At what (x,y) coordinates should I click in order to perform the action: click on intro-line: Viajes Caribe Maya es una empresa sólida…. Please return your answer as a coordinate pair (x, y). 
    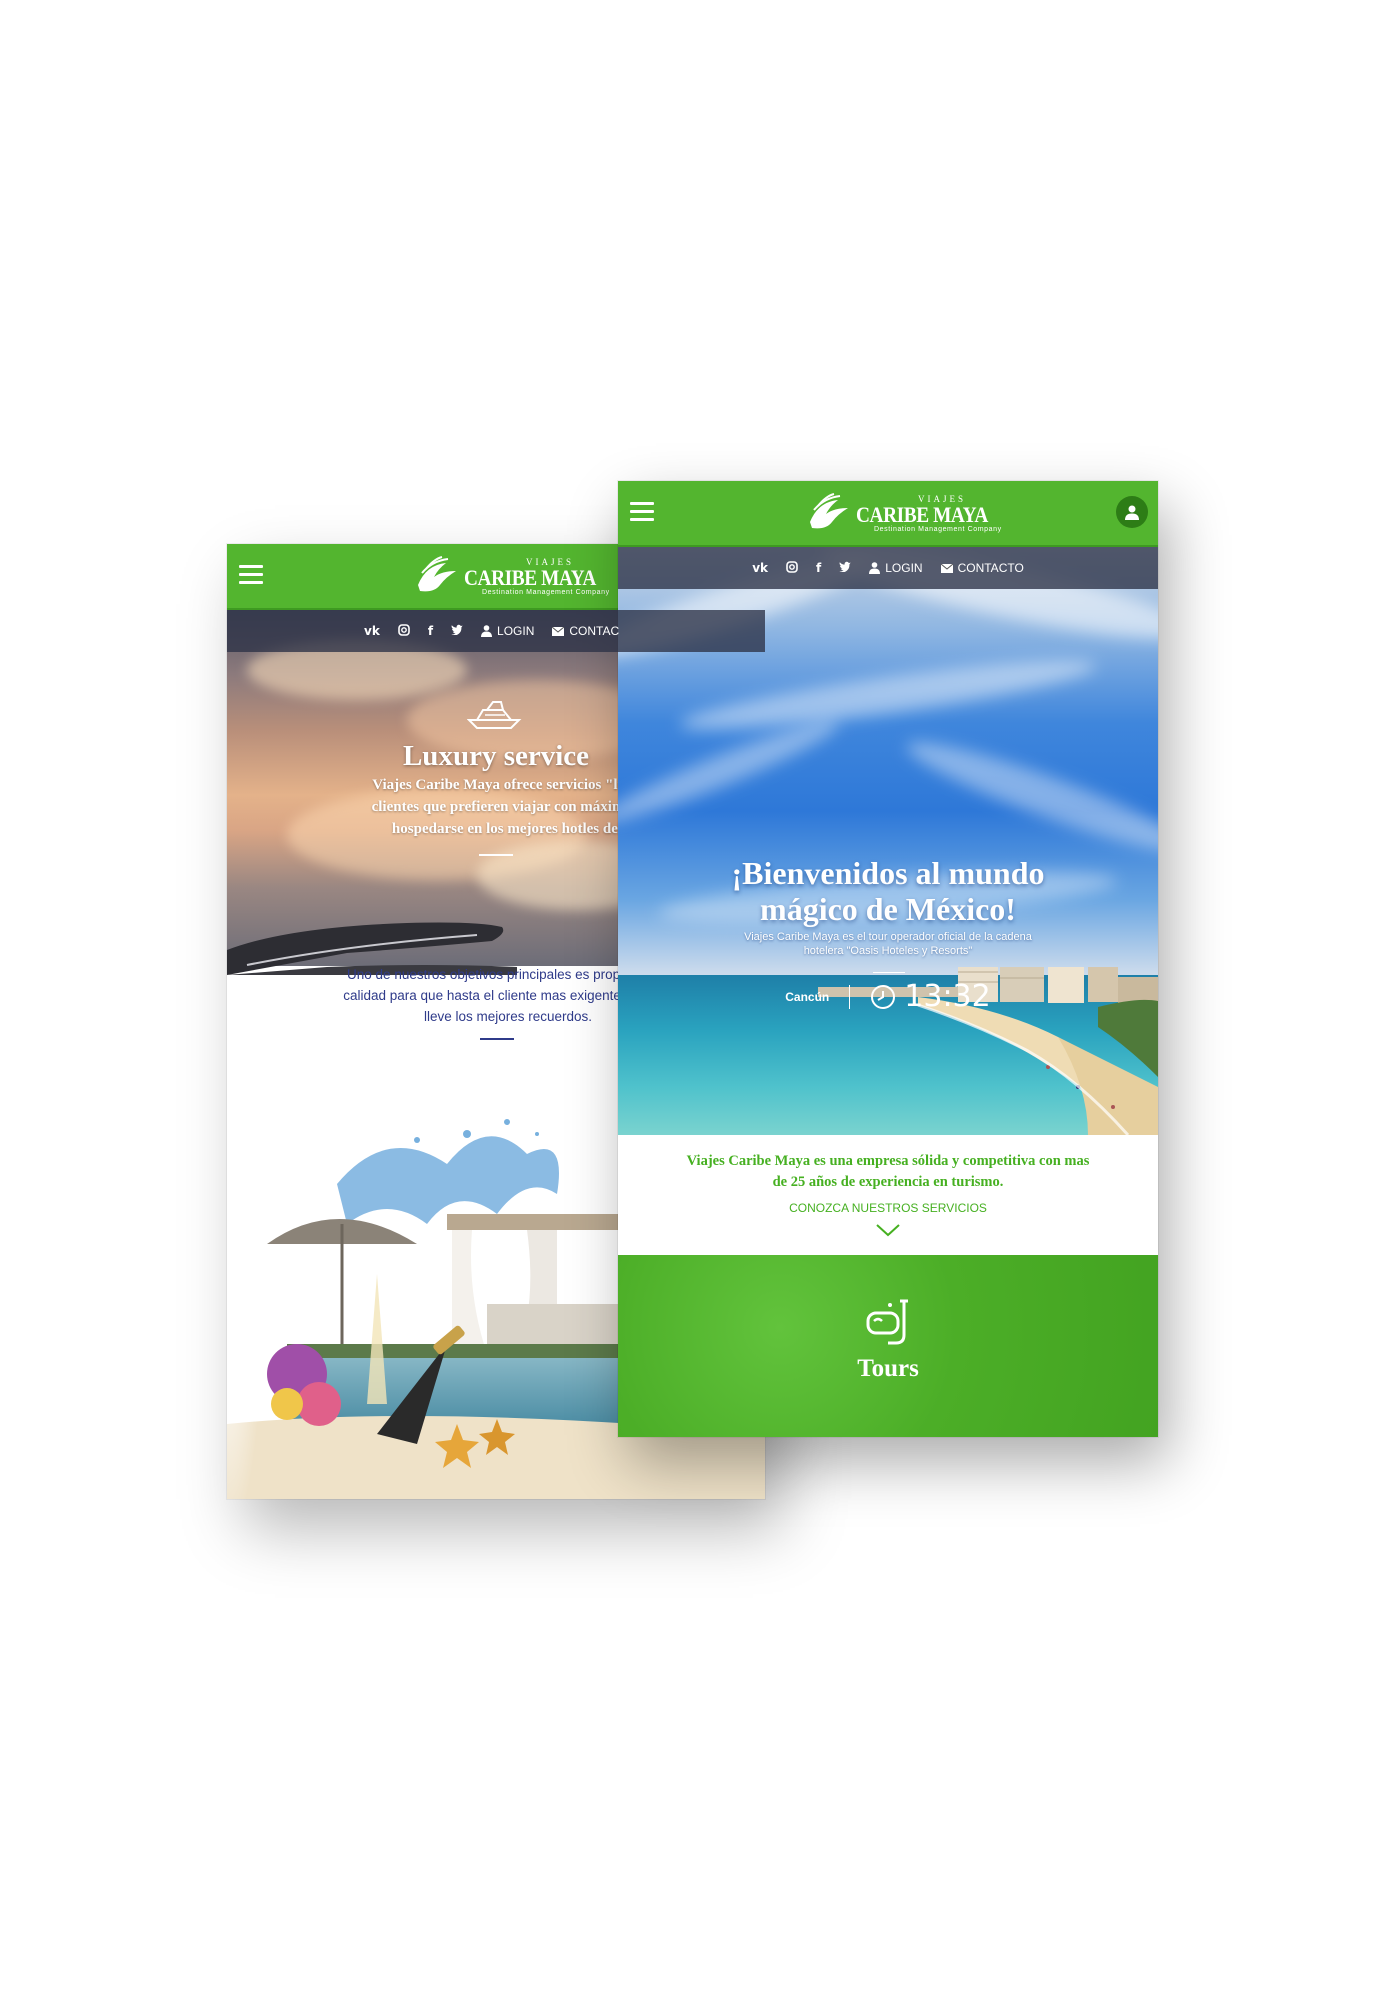
    Looking at the image, I should click on (888, 1161).